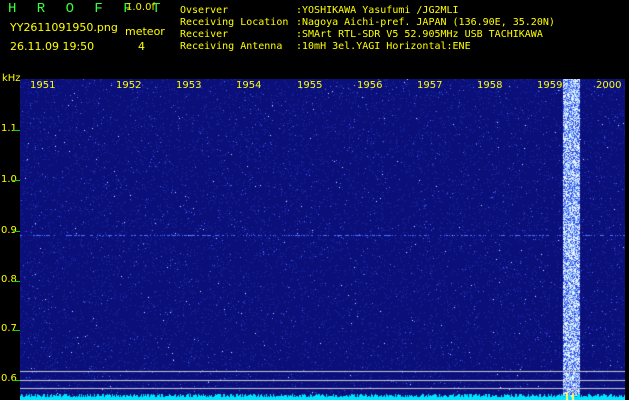 Image resolution: width=629 pixels, height=400 pixels. I want to click on version-label: 1.0.0f, so click(140, 7).